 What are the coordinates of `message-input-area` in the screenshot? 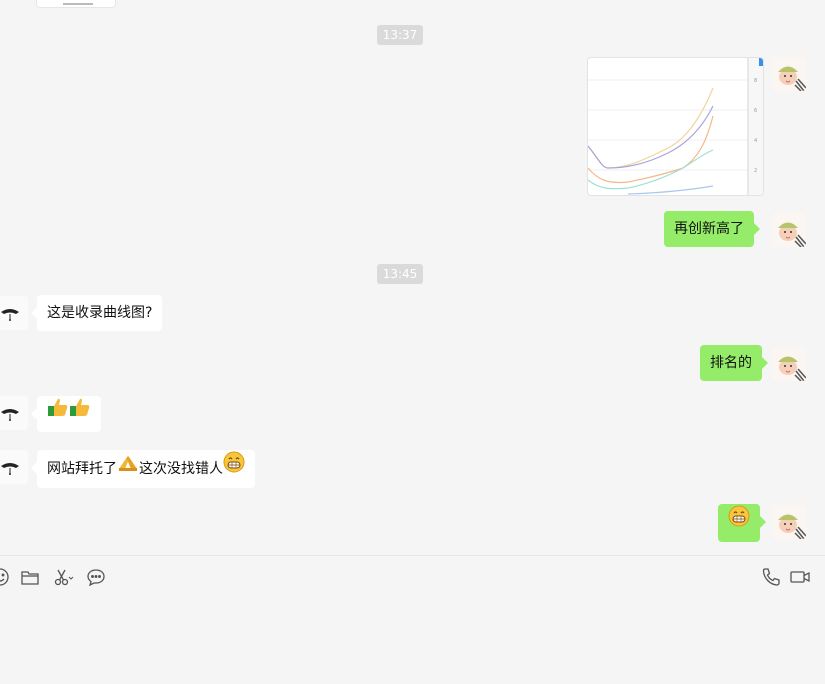 It's located at (412, 640).